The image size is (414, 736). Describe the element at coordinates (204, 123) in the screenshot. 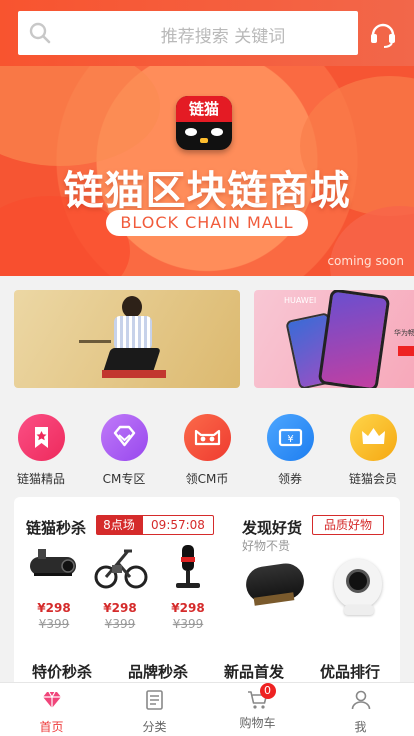

I see `brand-logo: 链猫` at that location.